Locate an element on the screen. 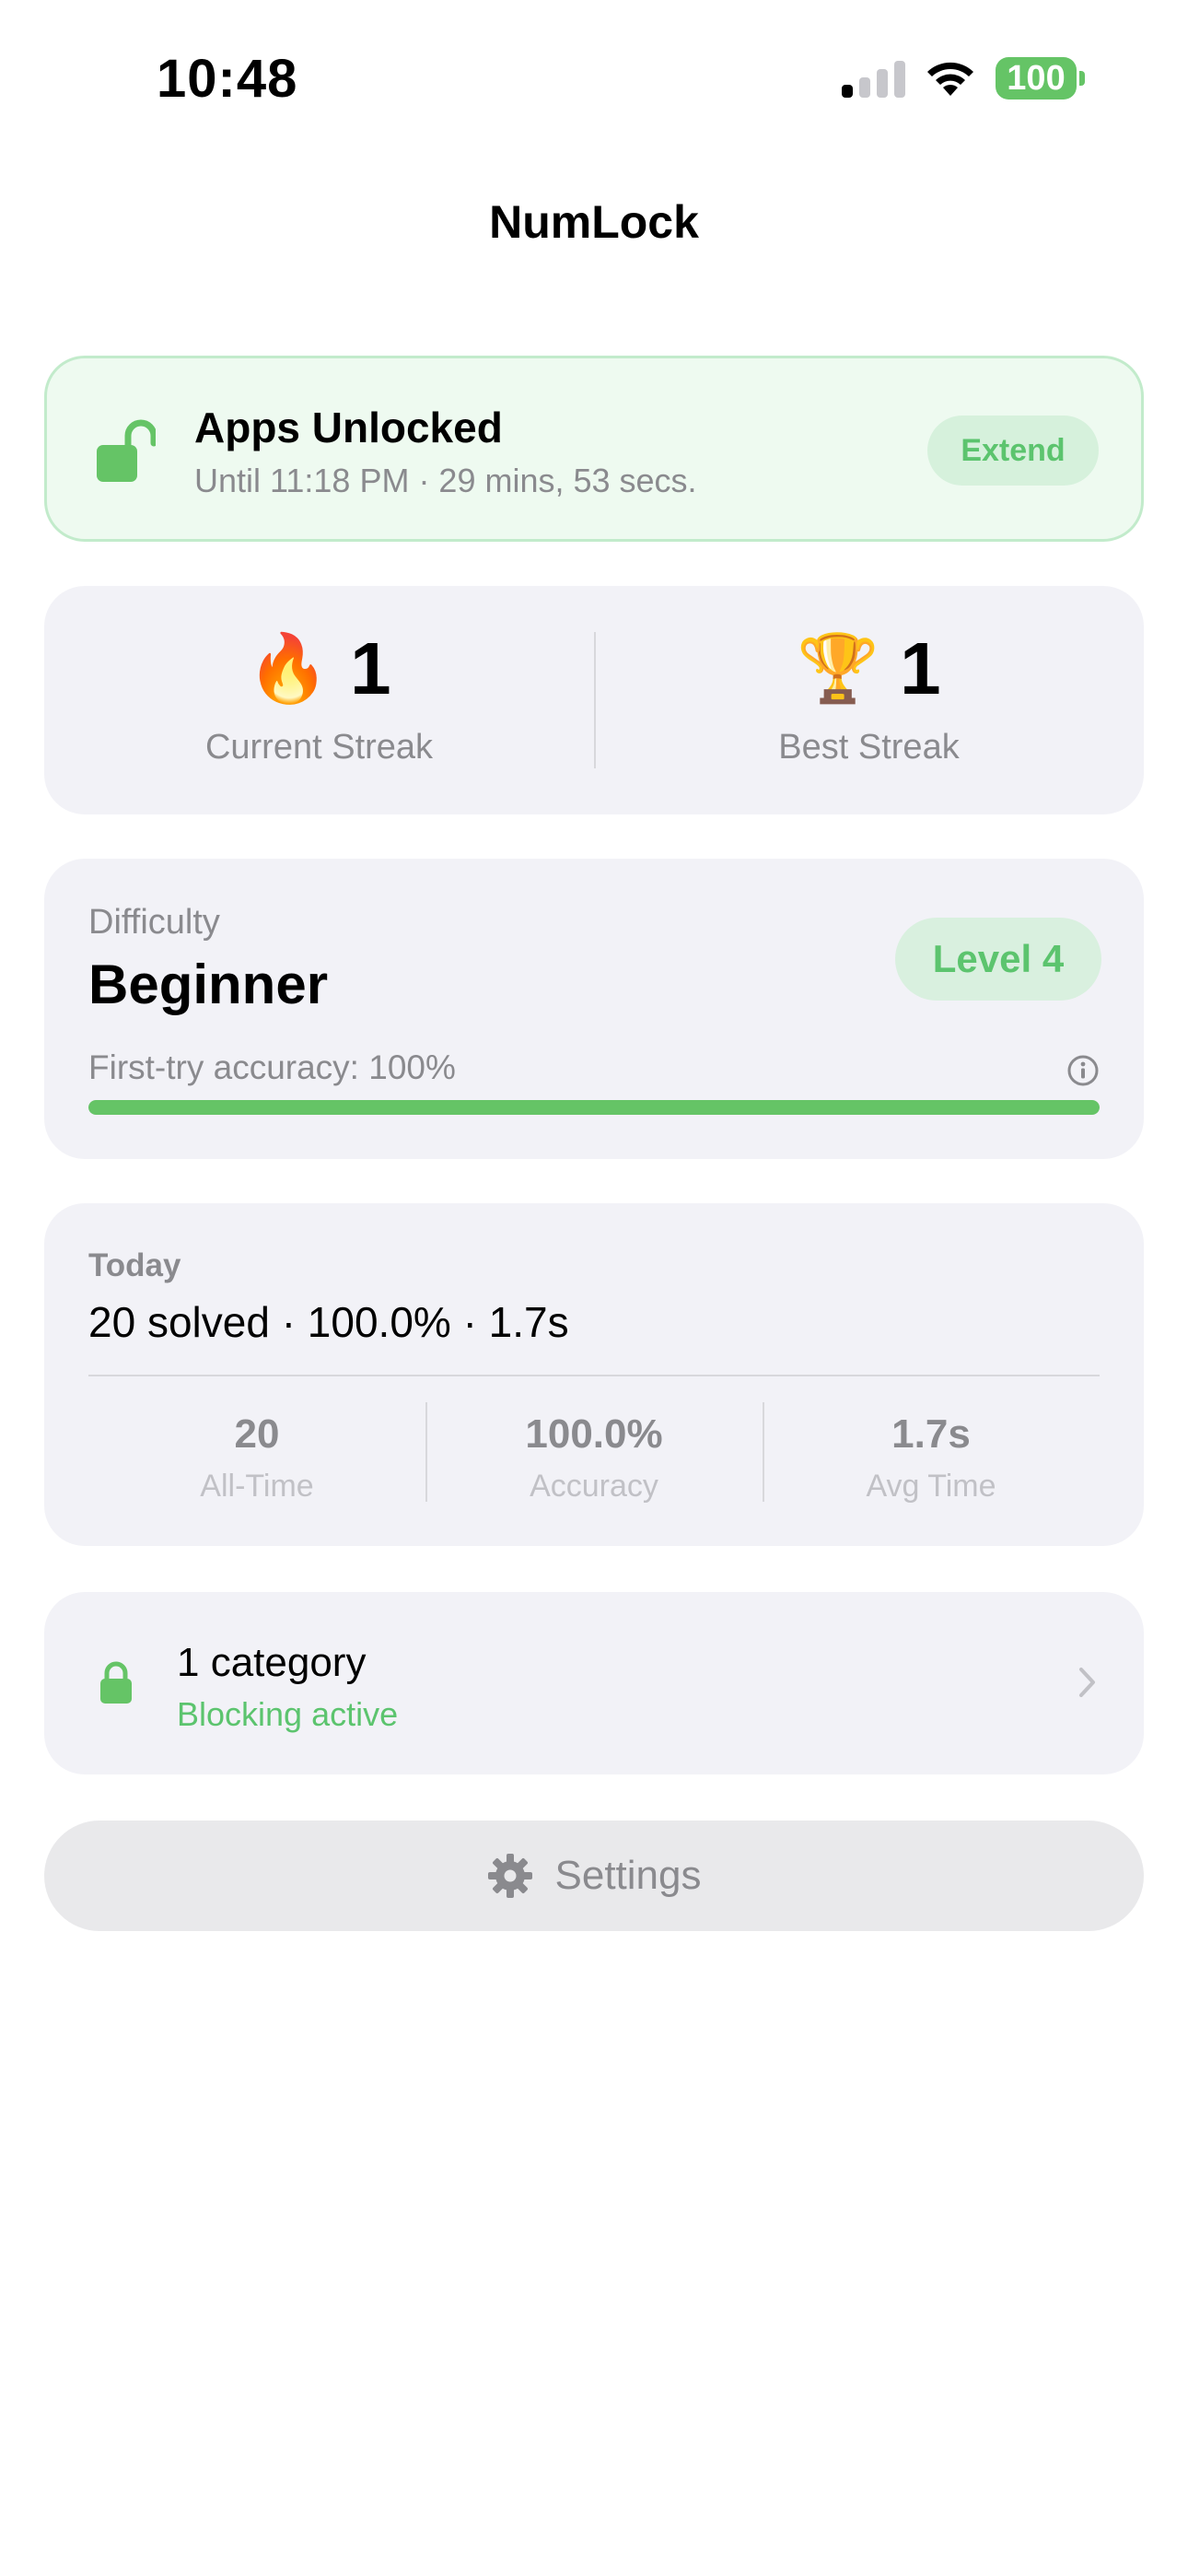  best-streak-label: Best Streak is located at coordinates (869, 747).